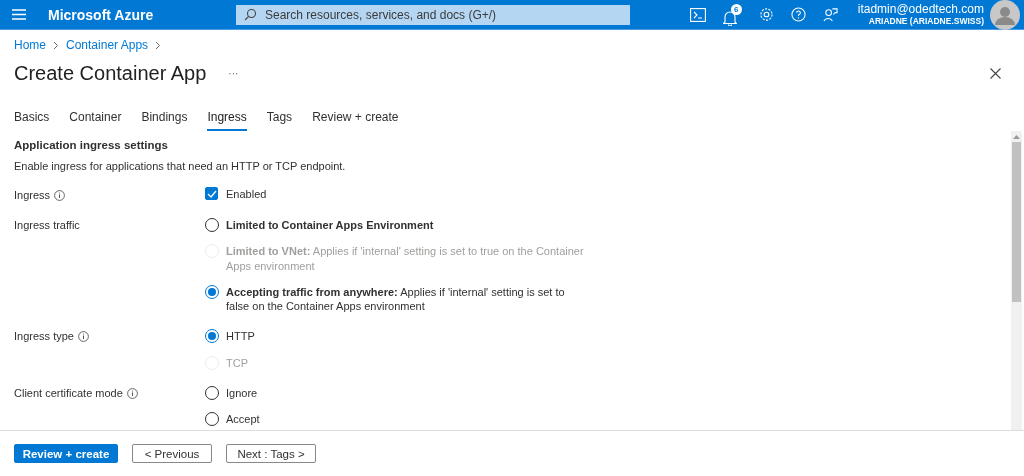 The image size is (1024, 476). What do you see at coordinates (237, 363) in the screenshot?
I see `radio-label: TCP` at bounding box center [237, 363].